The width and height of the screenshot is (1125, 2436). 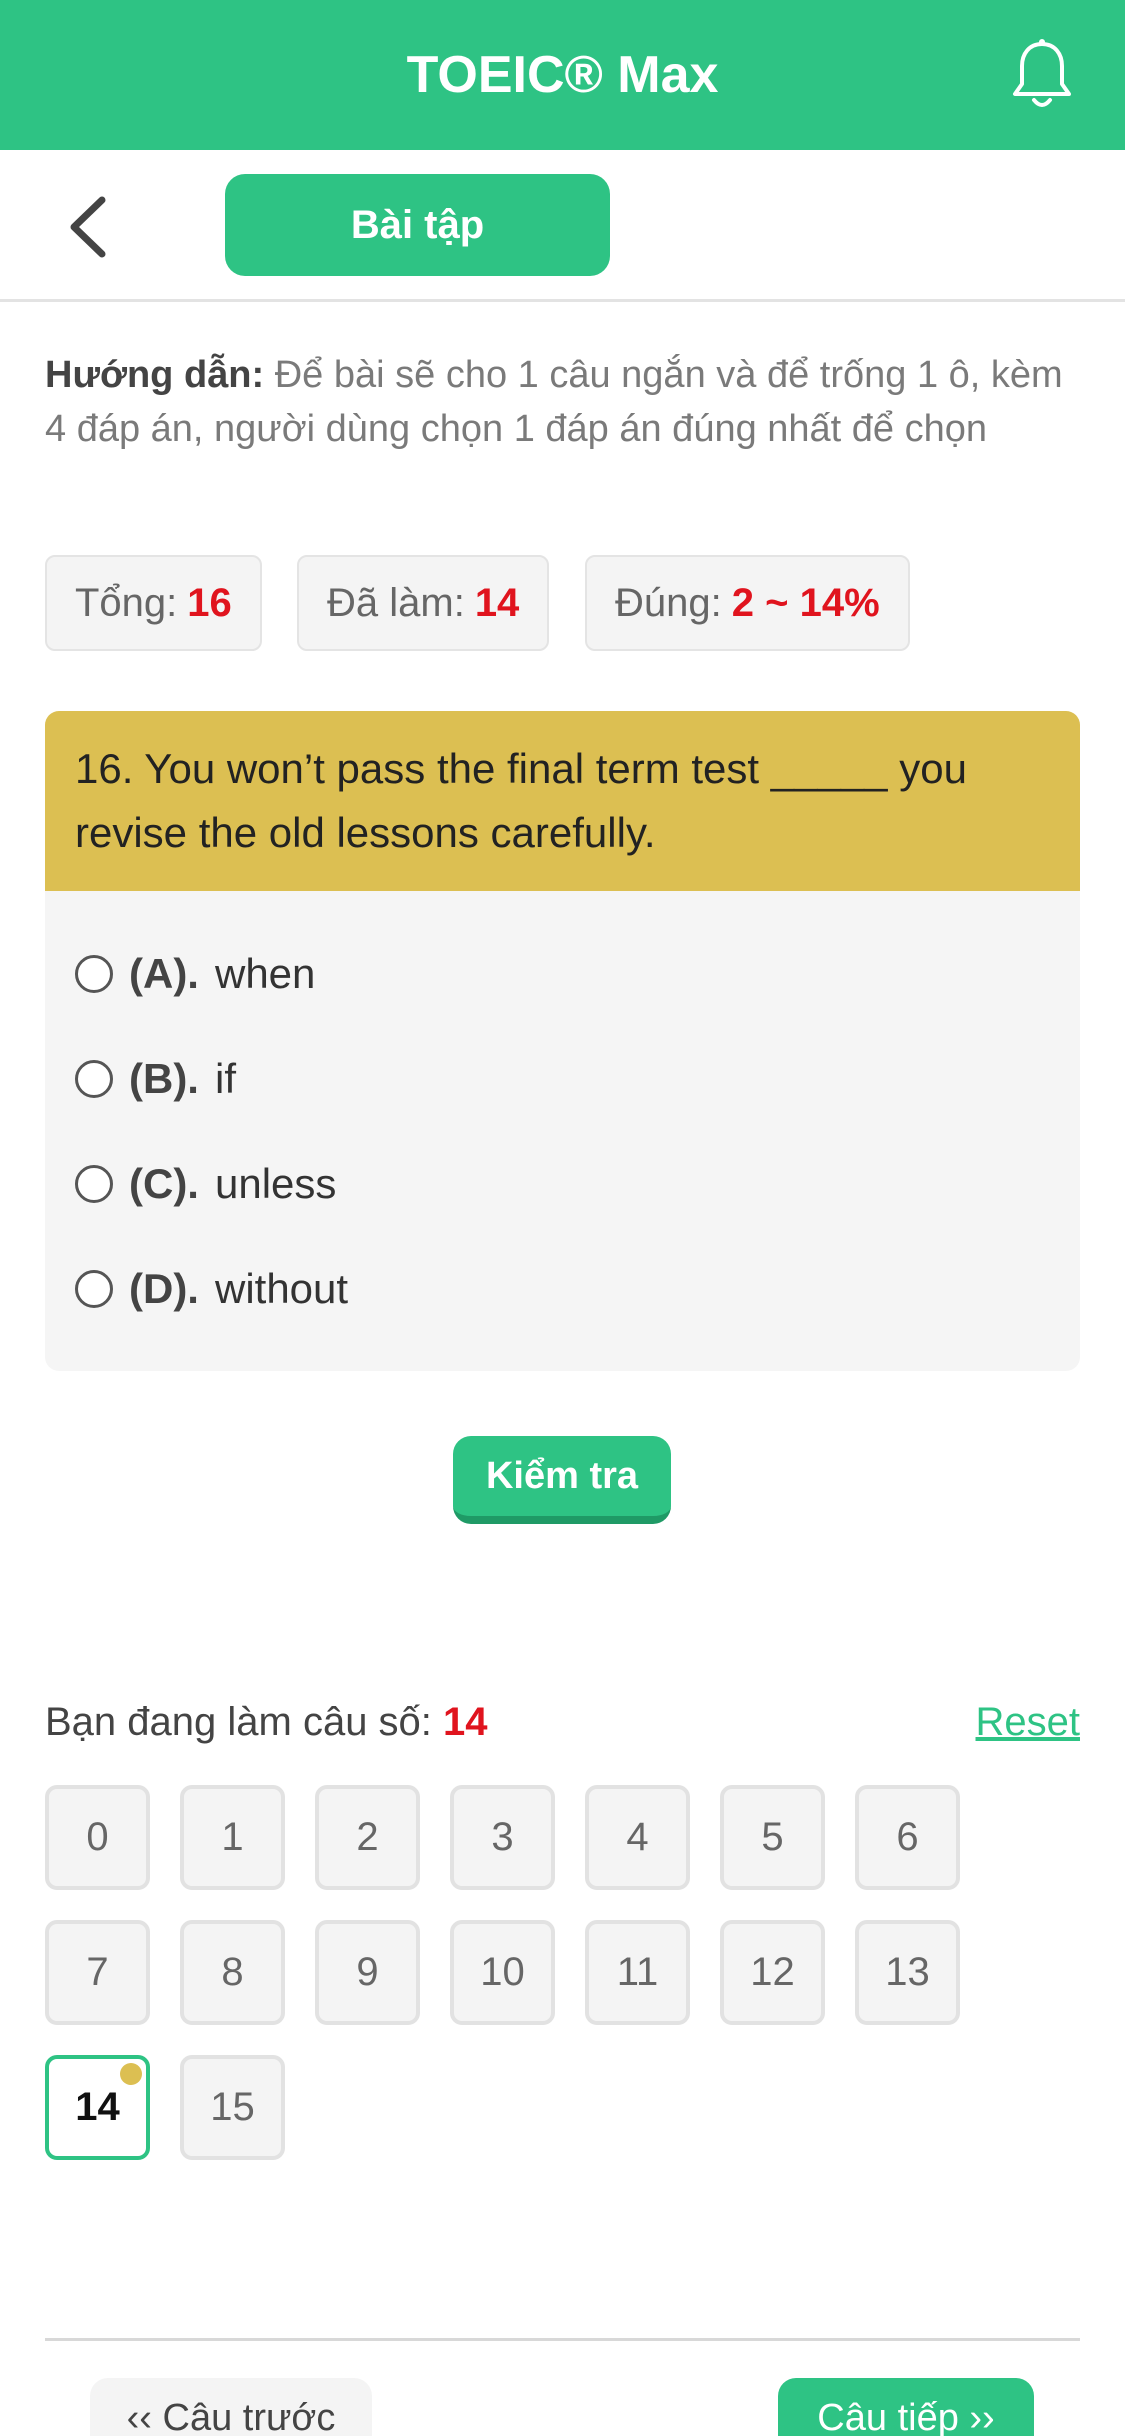 I want to click on app-header: TOEIC® Max, so click(x=562, y=75).